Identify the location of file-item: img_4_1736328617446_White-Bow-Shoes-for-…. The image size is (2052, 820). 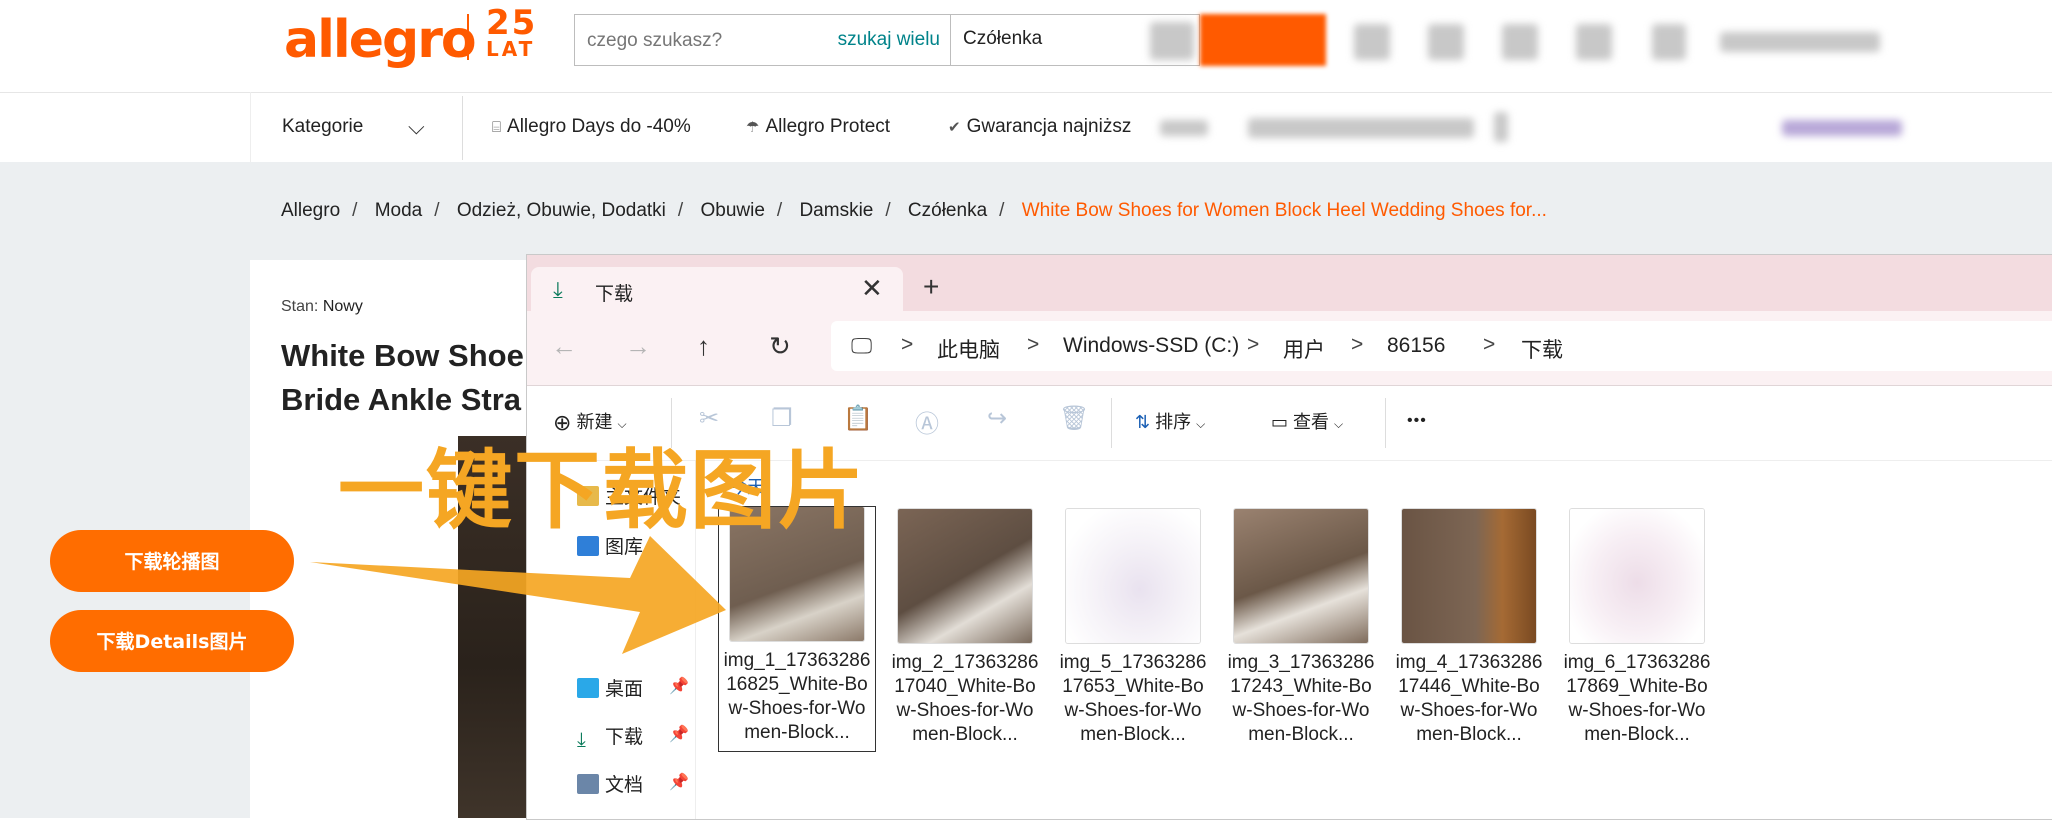
(1469, 628).